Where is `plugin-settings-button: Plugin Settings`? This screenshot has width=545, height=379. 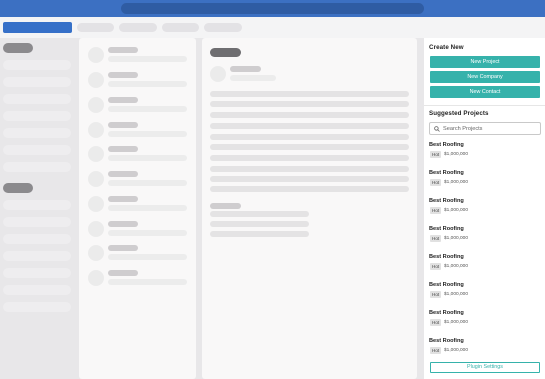
plugin-settings-button: Plugin Settings is located at coordinates (485, 367).